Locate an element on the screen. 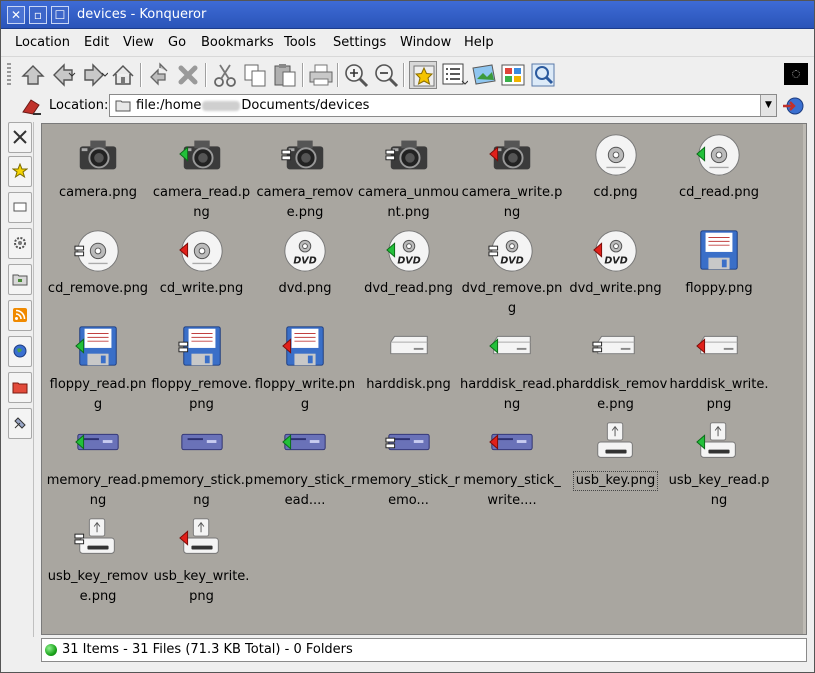 The width and height of the screenshot is (815, 673). image-view-icon is located at coordinates (484, 75).